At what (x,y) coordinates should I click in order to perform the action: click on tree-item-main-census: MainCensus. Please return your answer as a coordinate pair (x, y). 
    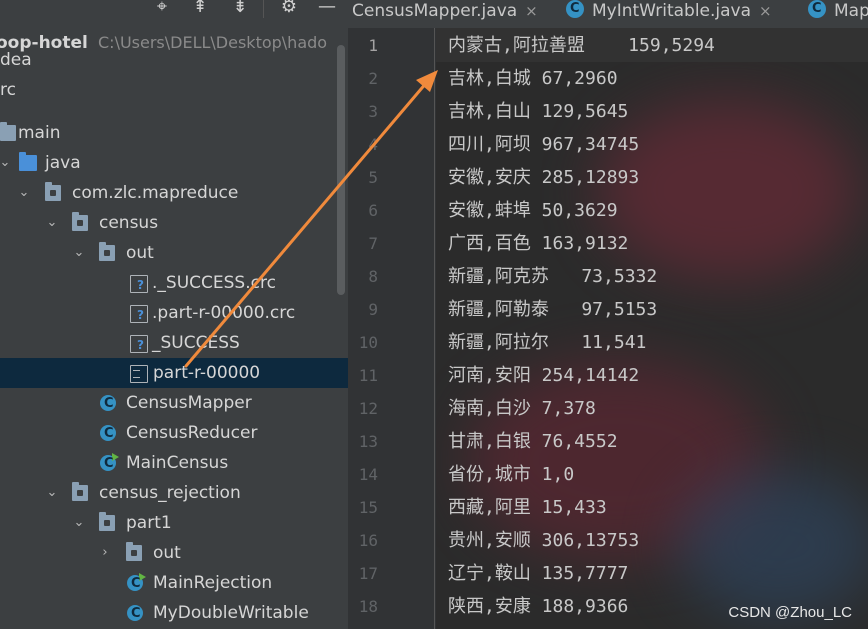
    Looking at the image, I should click on (174, 463).